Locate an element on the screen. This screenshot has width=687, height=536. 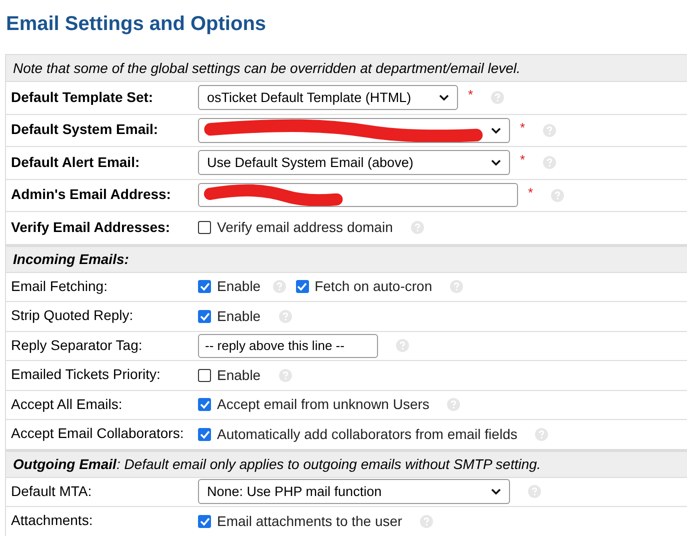
field-label: Default Alert Email: is located at coordinates (75, 162).